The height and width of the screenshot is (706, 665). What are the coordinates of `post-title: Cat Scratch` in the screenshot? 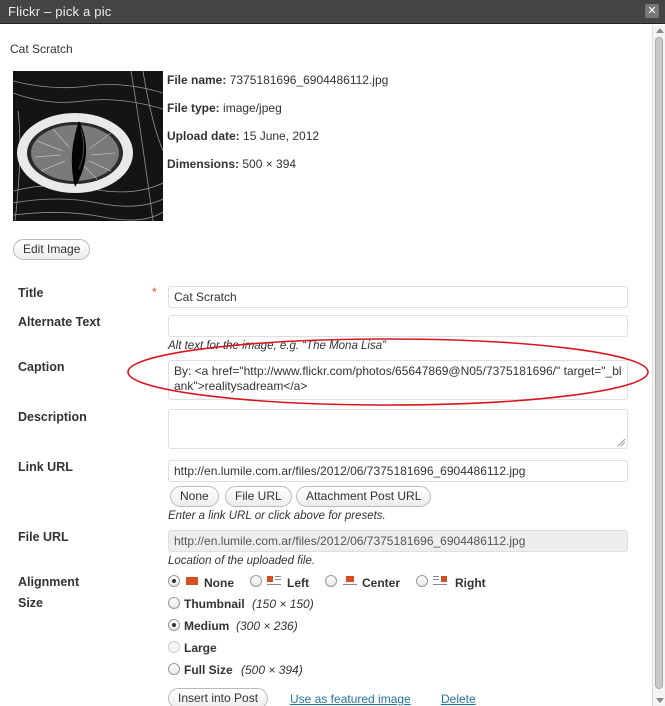 It's located at (41, 49).